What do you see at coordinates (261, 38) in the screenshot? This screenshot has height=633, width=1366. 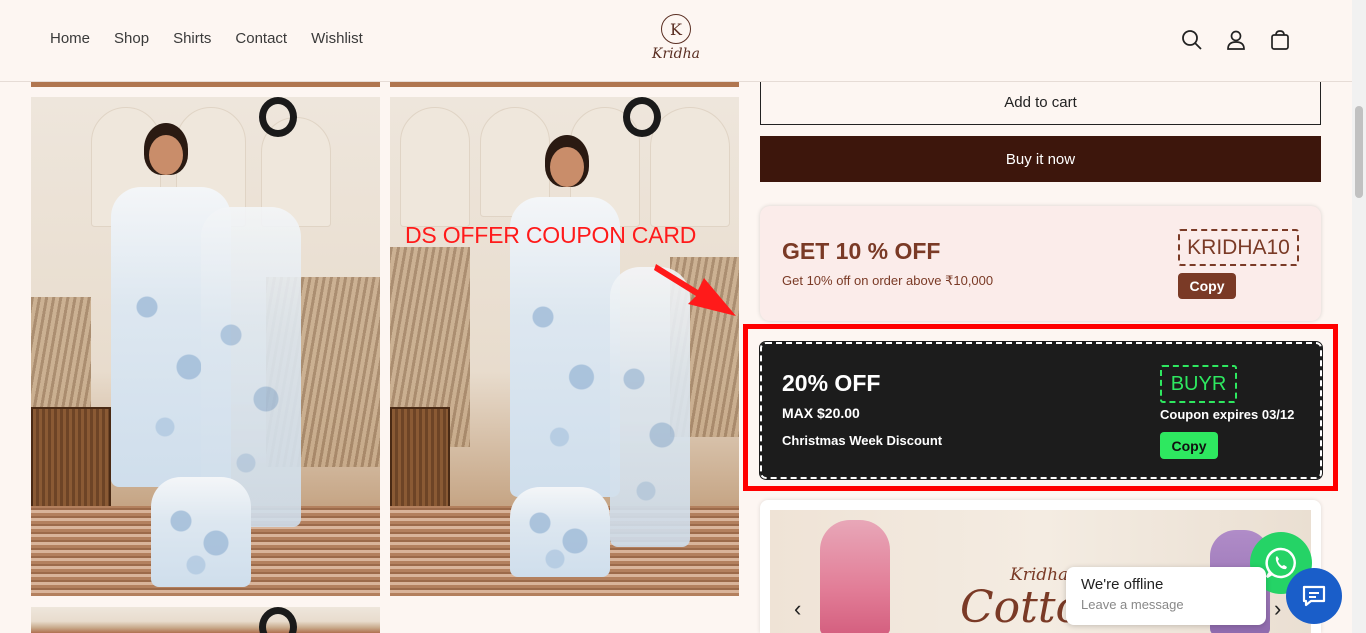 I see `nav-contact: Contact` at bounding box center [261, 38].